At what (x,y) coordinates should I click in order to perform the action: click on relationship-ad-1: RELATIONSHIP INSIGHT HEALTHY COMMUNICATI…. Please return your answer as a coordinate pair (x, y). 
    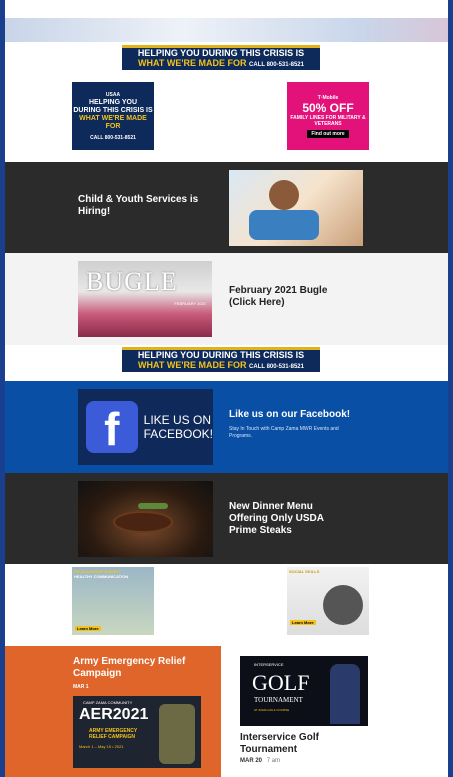
    Looking at the image, I should click on (113, 601).